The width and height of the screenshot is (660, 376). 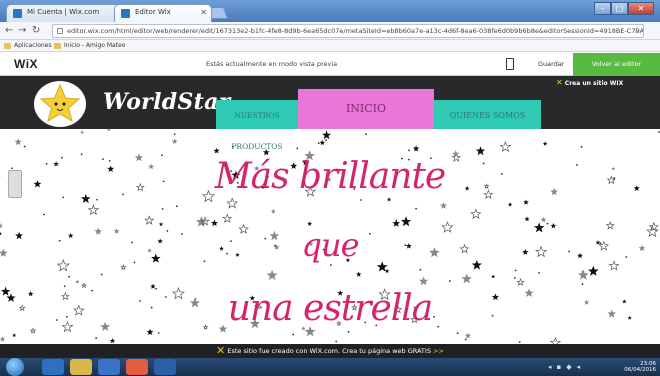 I want to click on banner-arrow: >>, so click(x=438, y=351).